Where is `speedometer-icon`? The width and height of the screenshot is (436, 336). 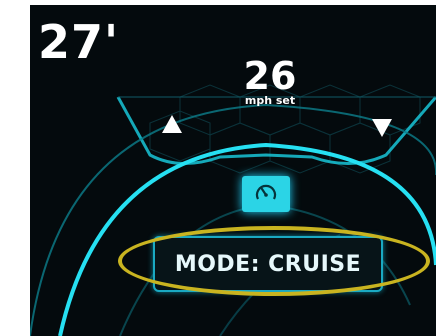 speedometer-icon is located at coordinates (266, 192).